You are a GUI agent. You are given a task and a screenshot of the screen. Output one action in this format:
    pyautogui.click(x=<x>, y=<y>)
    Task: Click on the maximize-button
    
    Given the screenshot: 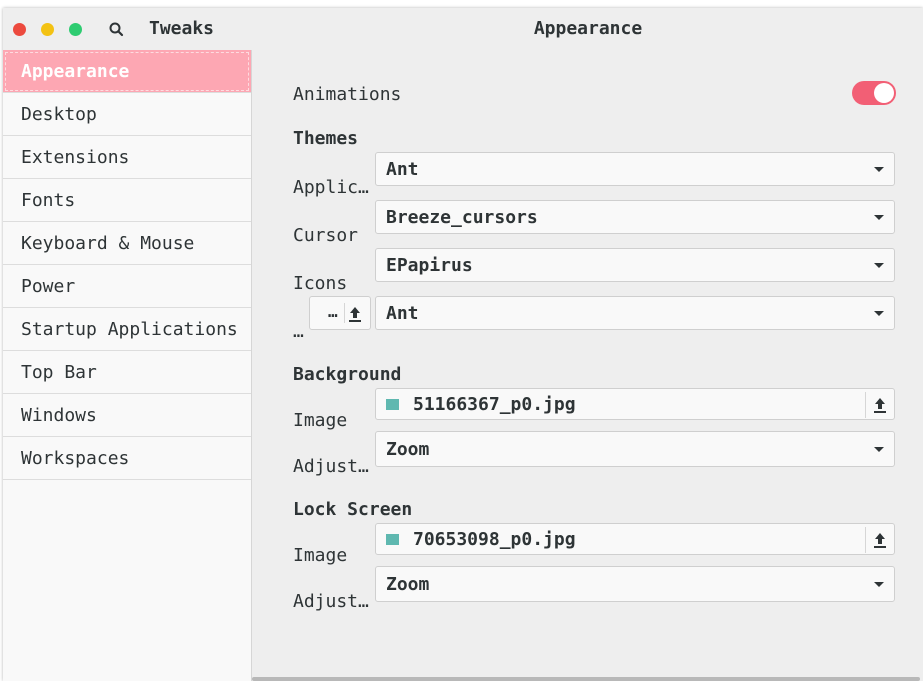 What is the action you would take?
    pyautogui.click(x=75, y=29)
    